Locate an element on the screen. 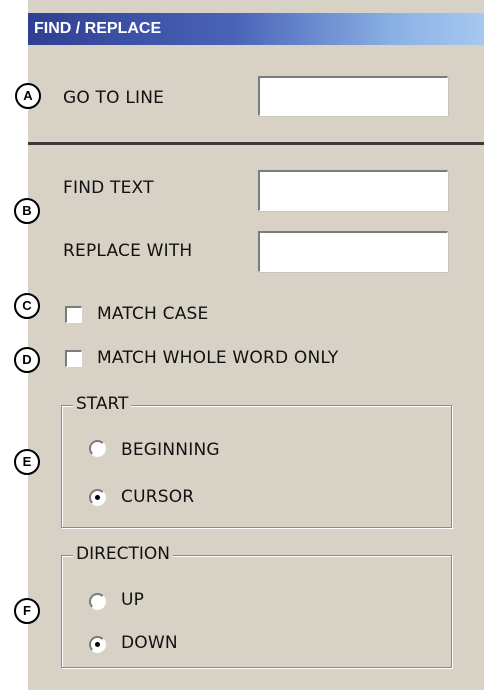 The height and width of the screenshot is (690, 484). replace-with-label: REPLACE WITH is located at coordinates (128, 251).